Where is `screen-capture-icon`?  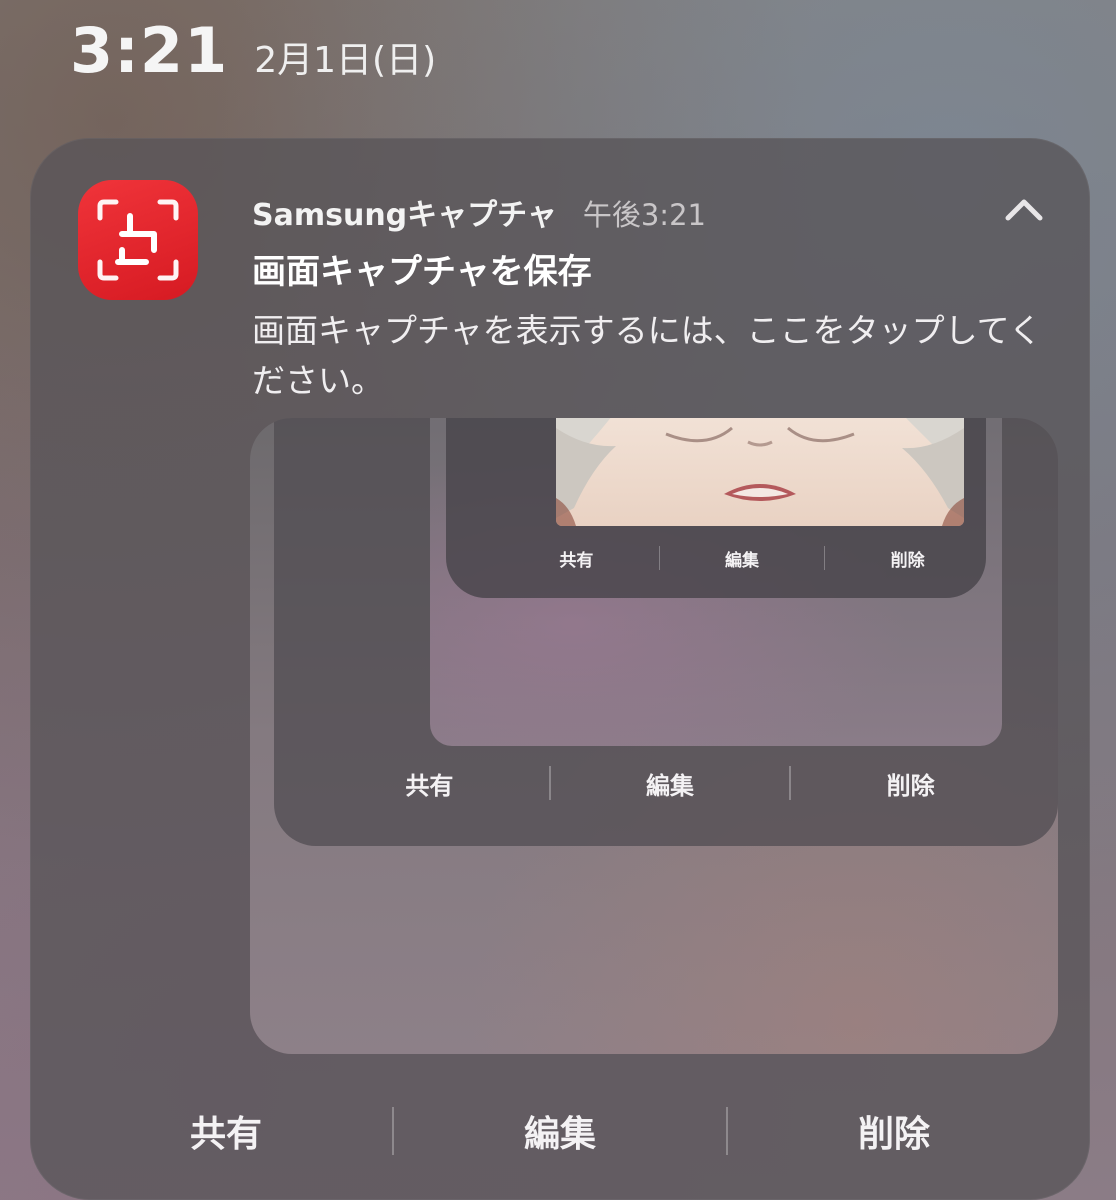 screen-capture-icon is located at coordinates (138, 240).